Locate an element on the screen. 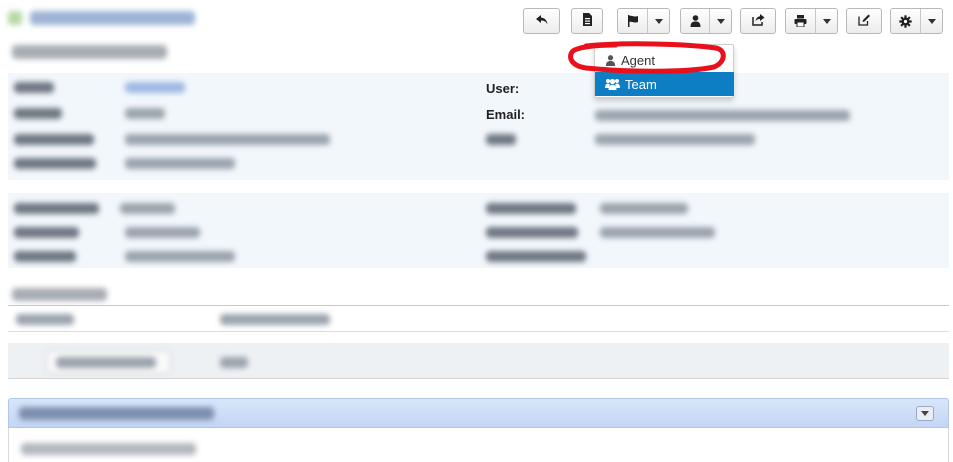 This screenshot has height=462, width=953. flag-dropdown-toggle is located at coordinates (658, 21).